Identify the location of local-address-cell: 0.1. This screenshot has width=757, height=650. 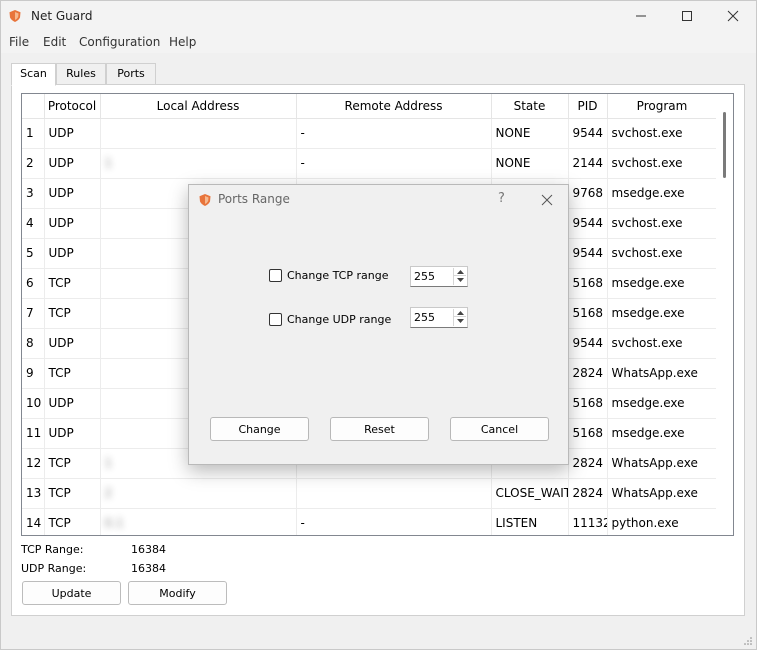
(198, 521).